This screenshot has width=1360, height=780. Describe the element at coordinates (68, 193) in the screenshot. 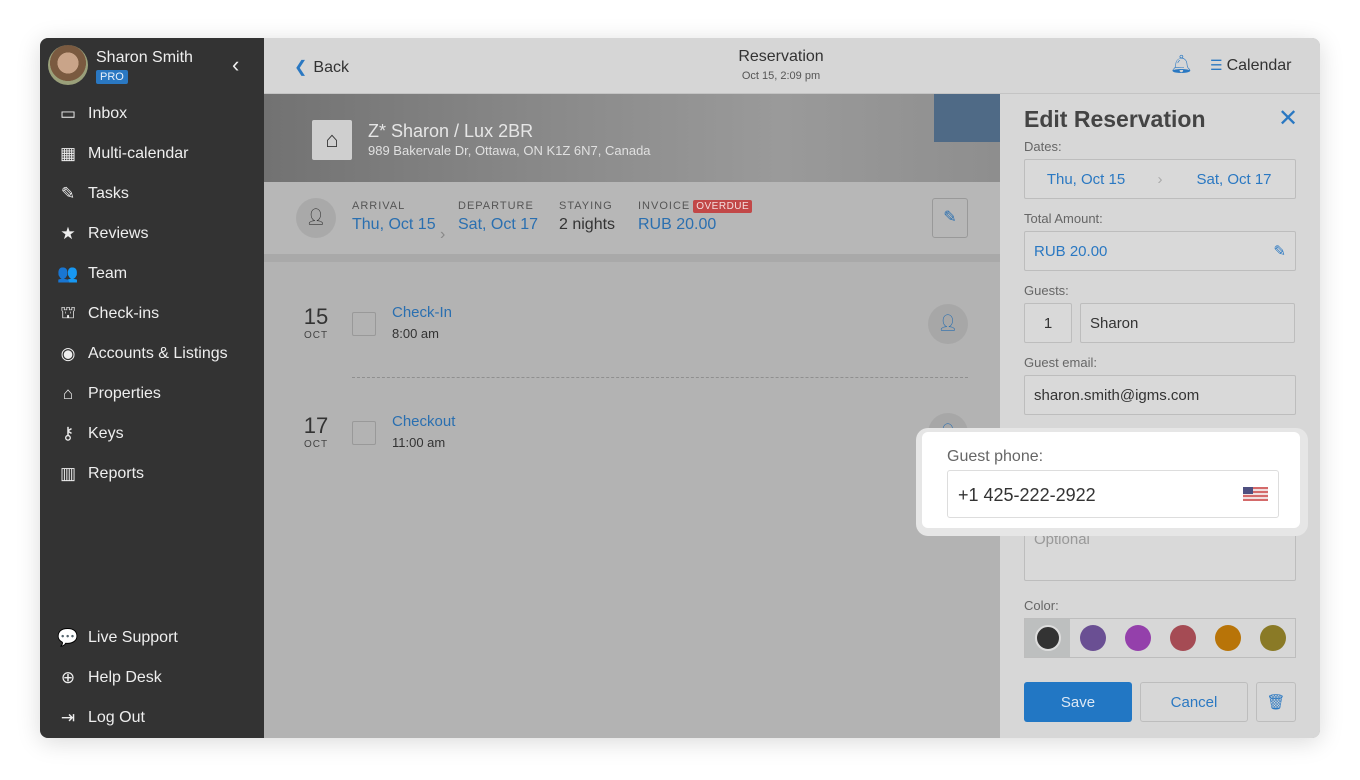

I see `tasks-icon: ✎` at that location.